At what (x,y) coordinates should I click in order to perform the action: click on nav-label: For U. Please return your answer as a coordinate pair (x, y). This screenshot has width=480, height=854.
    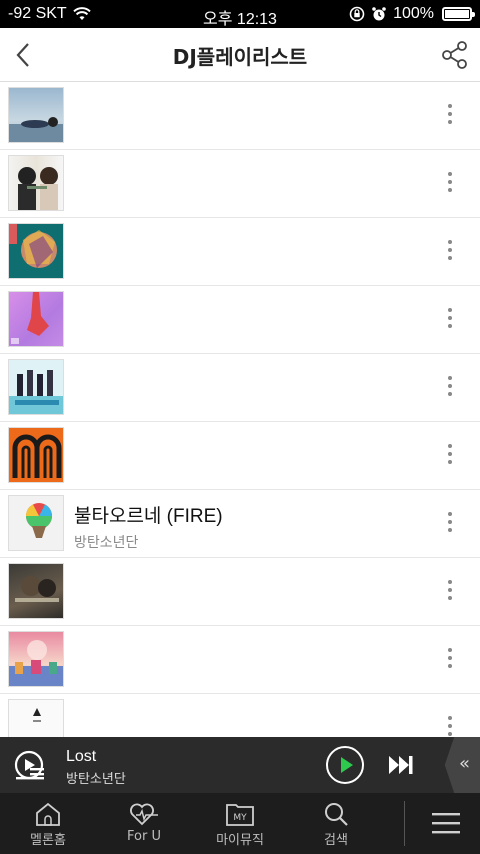
    Looking at the image, I should click on (144, 836).